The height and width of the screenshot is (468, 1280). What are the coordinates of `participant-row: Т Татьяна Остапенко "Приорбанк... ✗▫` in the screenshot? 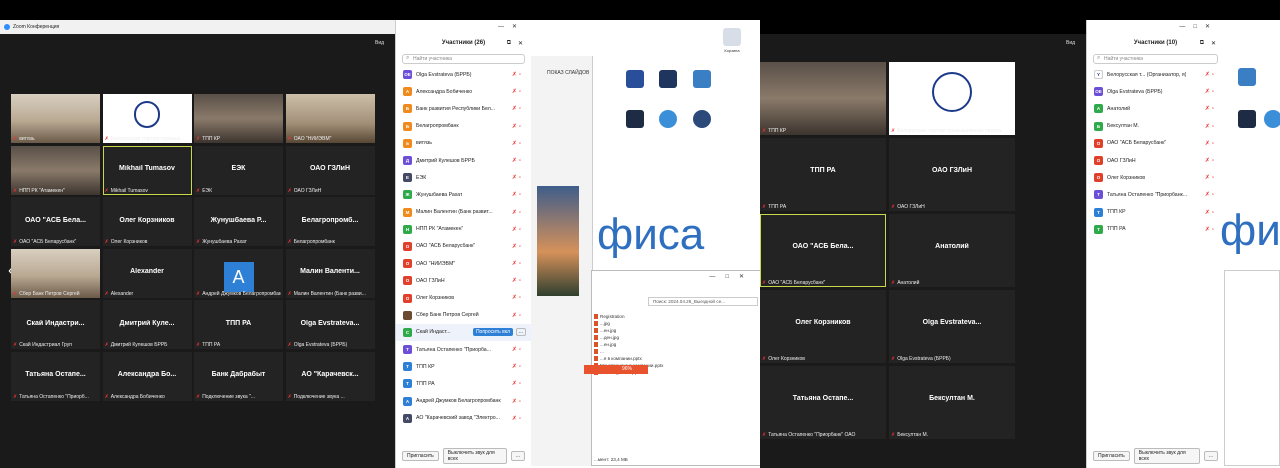 It's located at (1155, 194).